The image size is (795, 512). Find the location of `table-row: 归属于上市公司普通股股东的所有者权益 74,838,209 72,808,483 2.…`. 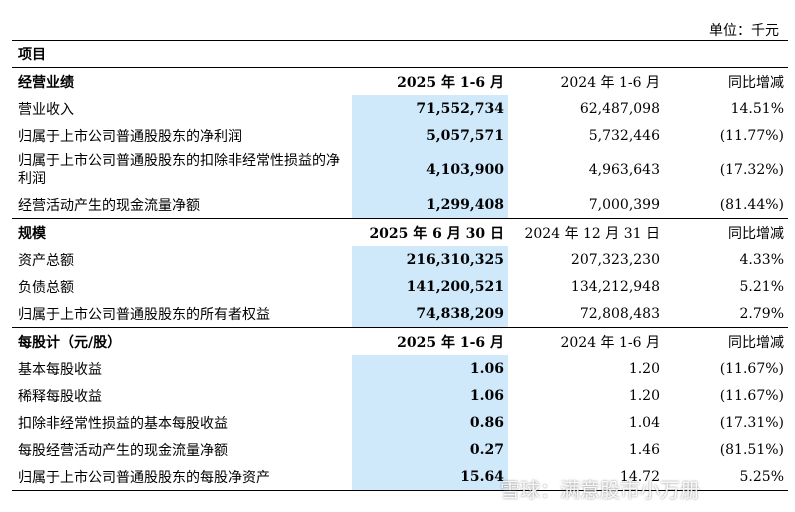

table-row: 归属于上市公司普通股股东的所有者权益 74,838,209 72,808,483 2.… is located at coordinates (400, 314).